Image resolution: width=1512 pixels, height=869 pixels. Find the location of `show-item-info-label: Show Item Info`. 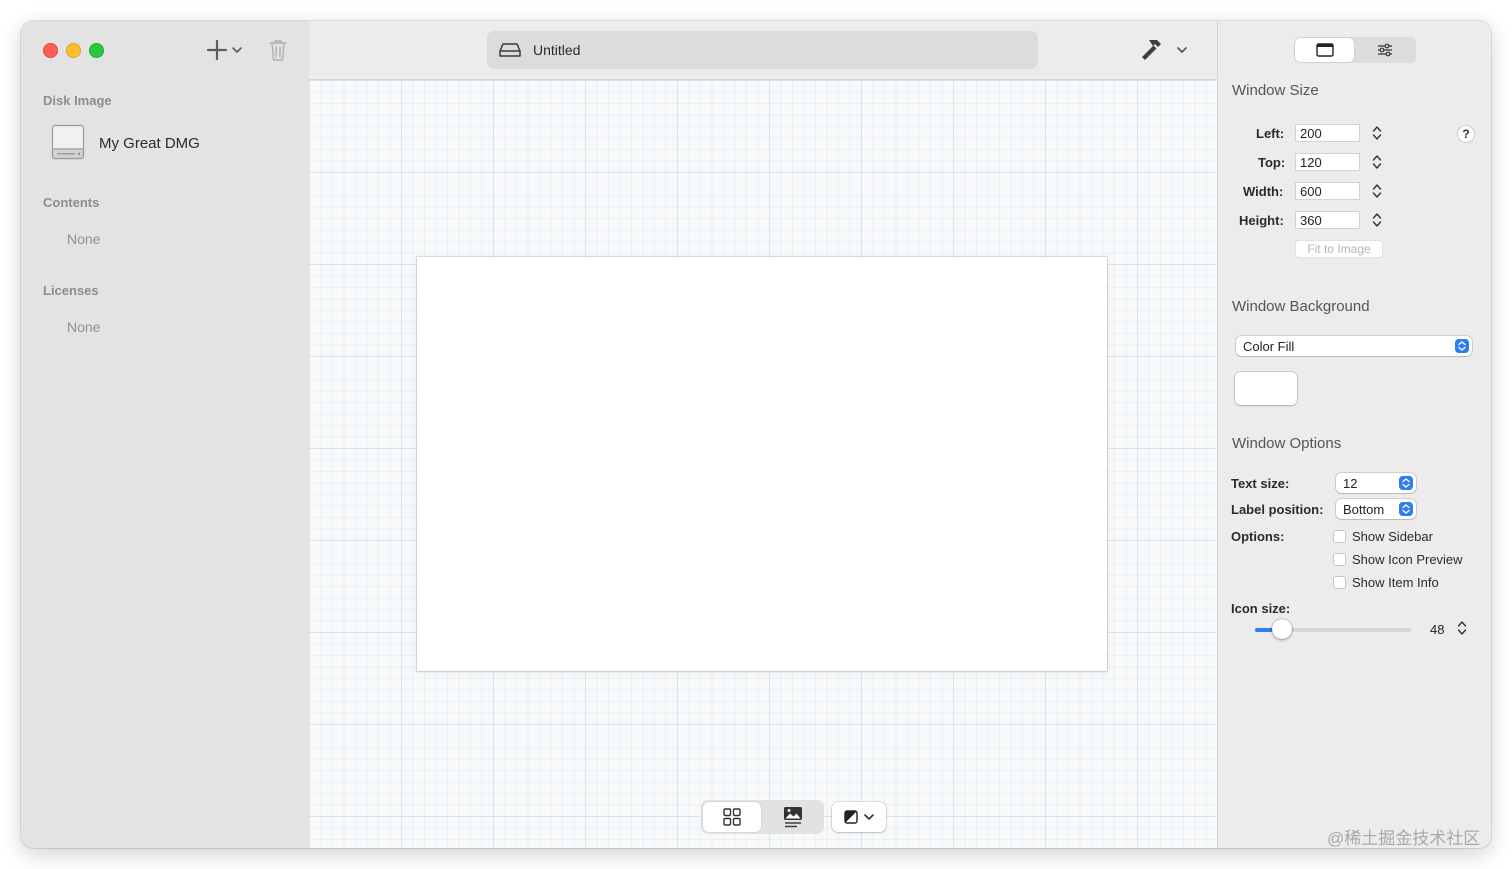

show-item-info-label: Show Item Info is located at coordinates (1395, 582).